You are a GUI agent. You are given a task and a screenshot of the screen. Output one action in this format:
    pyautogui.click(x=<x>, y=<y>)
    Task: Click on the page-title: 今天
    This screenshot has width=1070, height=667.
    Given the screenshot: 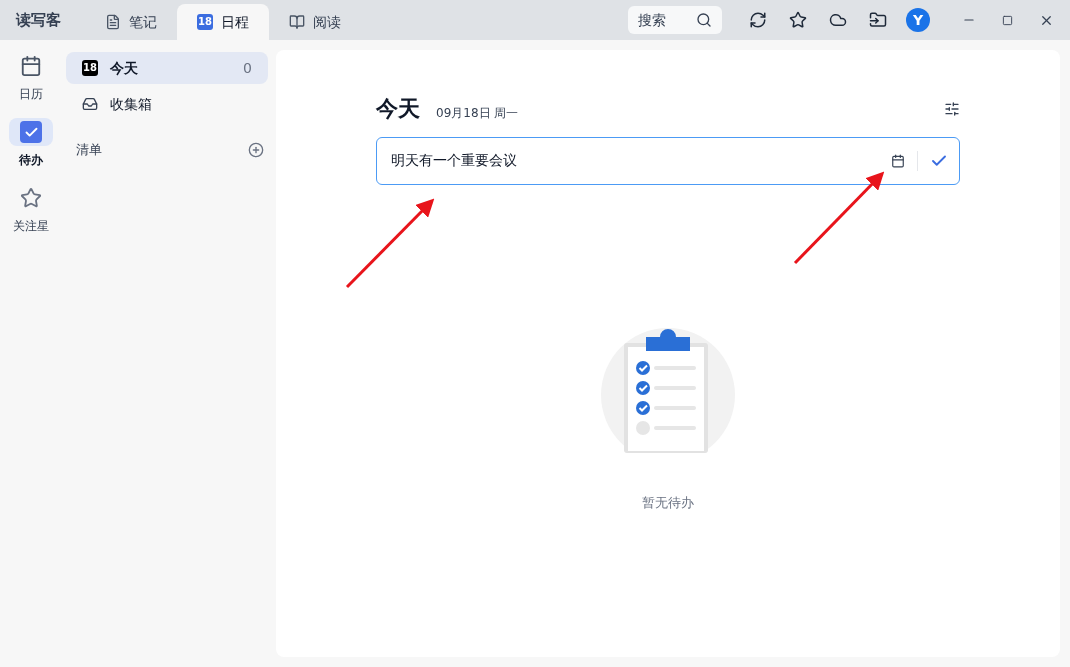 What is the action you would take?
    pyautogui.click(x=398, y=109)
    